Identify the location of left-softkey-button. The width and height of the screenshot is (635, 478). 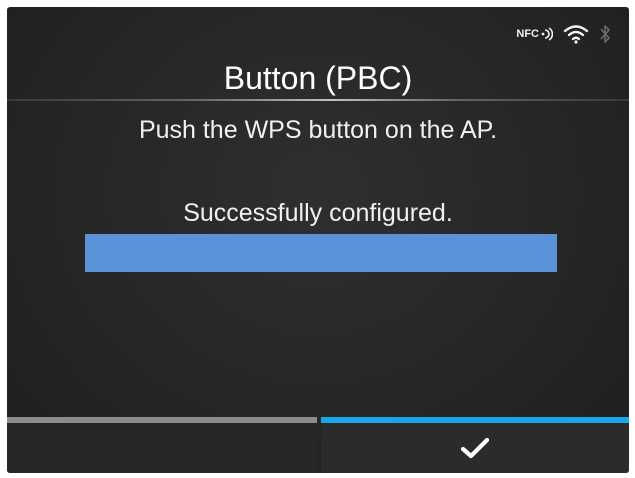
(162, 445).